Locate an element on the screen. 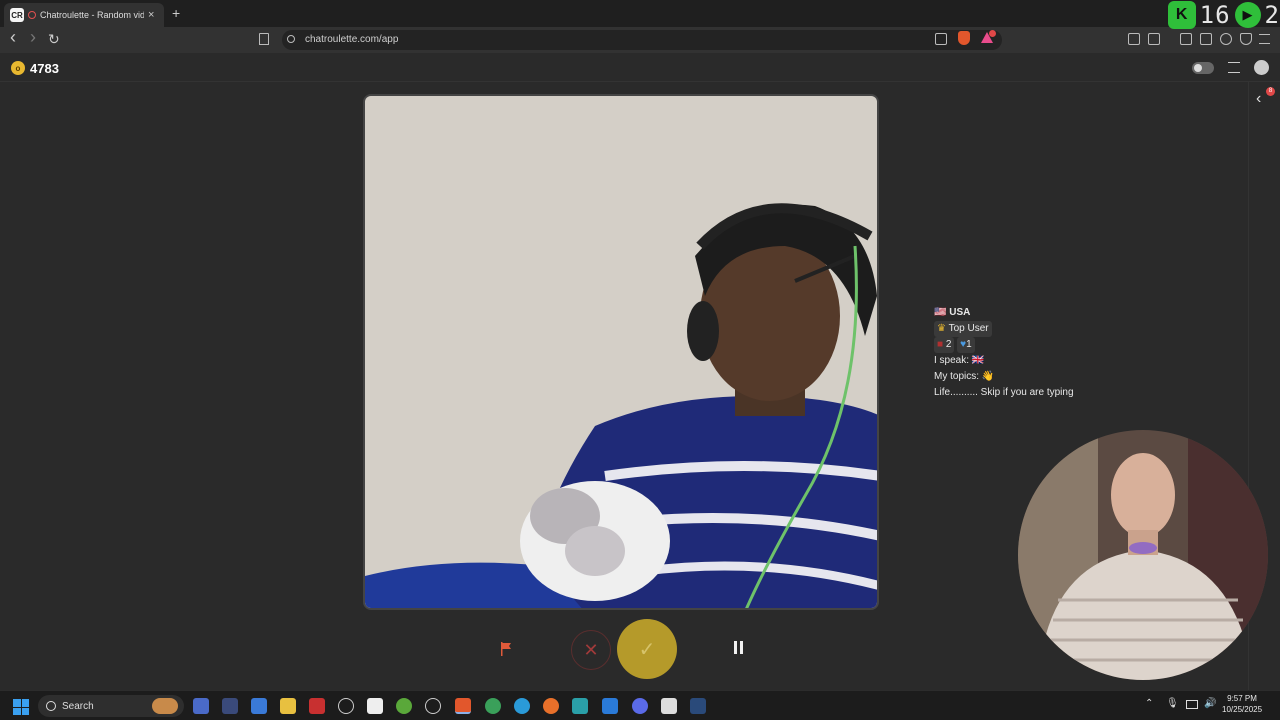  coin-balance: 4783 is located at coordinates (44, 68).